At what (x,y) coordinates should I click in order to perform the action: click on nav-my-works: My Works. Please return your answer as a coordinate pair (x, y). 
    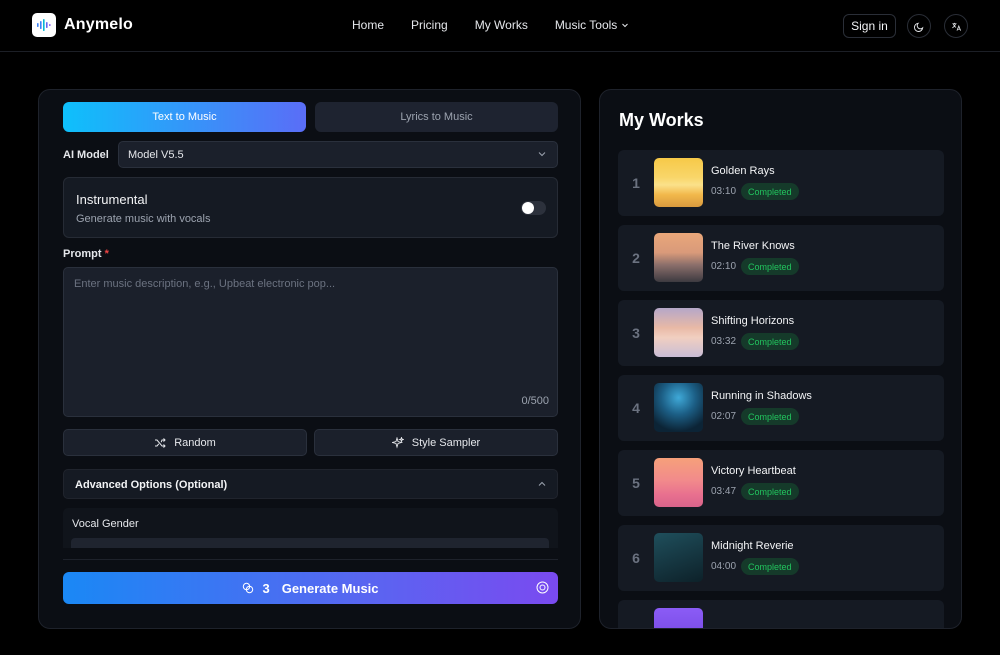
    Looking at the image, I should click on (501, 25).